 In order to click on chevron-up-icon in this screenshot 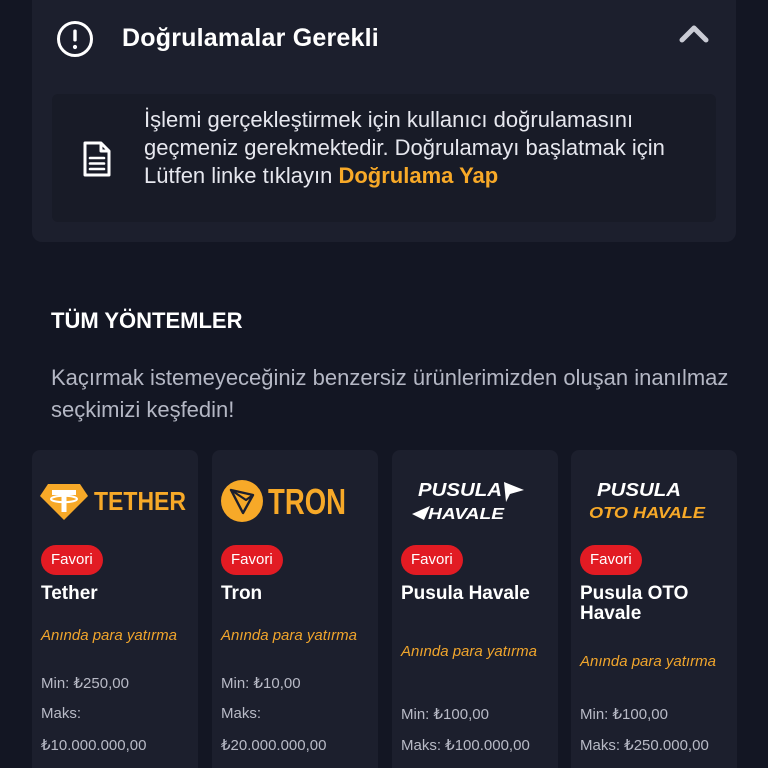, I will do `click(694, 34)`.